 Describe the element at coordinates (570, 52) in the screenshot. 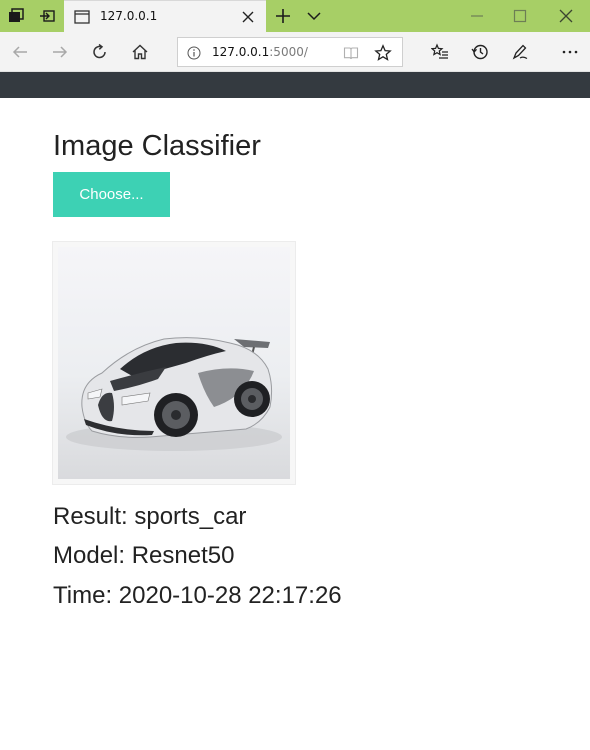

I see `more-icon` at that location.